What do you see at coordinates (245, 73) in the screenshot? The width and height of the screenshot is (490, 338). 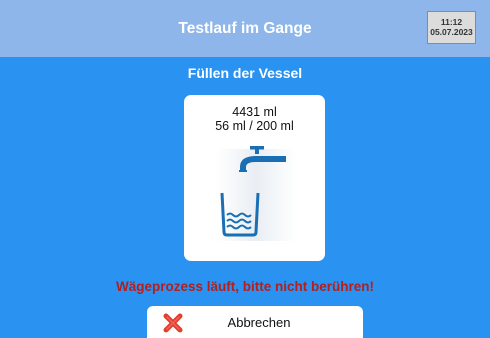 I see `step-subtitle: Füllen der Vessel` at bounding box center [245, 73].